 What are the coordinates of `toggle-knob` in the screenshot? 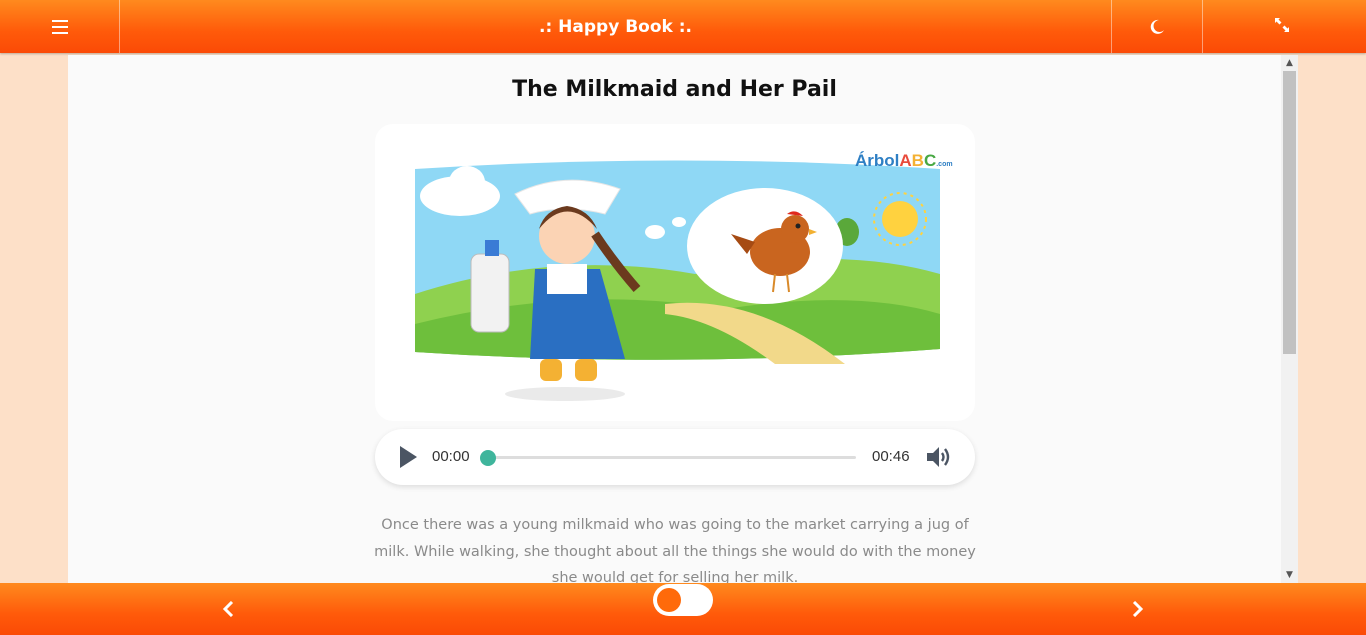 It's located at (669, 600).